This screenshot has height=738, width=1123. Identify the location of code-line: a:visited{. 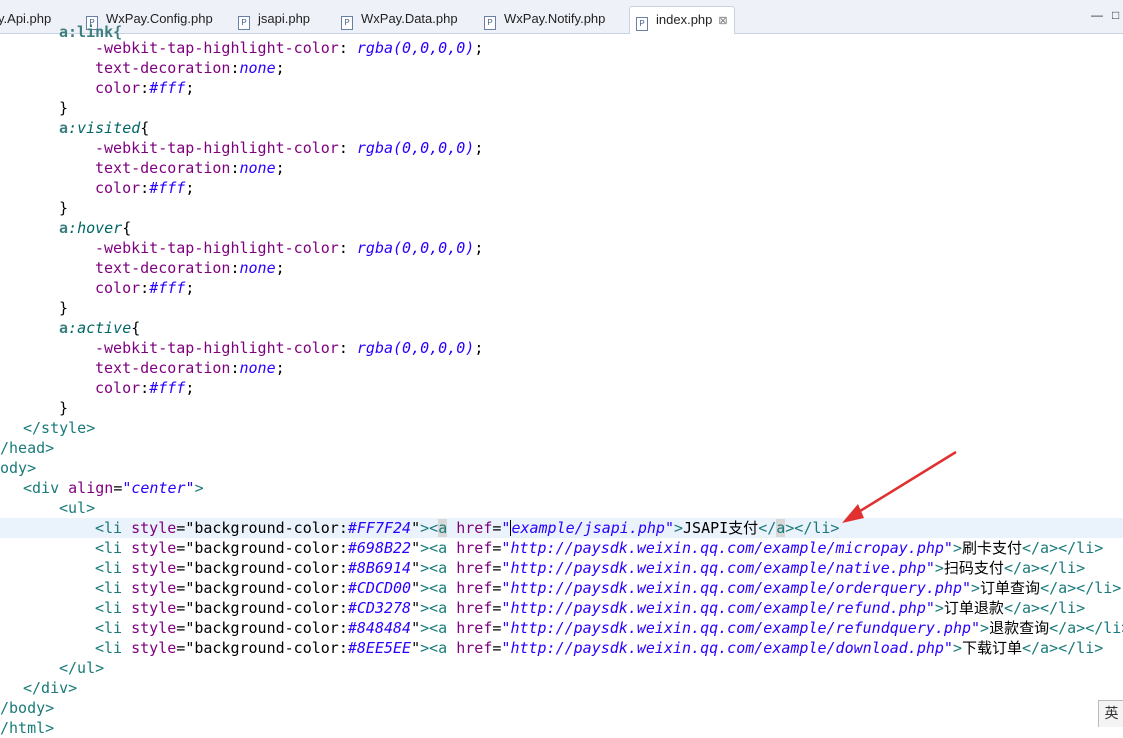
(104, 128).